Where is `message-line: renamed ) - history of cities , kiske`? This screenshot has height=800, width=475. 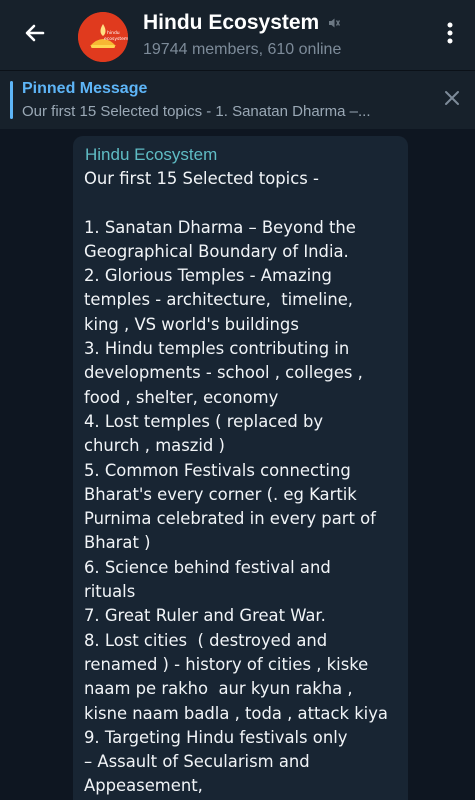
message-line: renamed ) - history of cities , kiske is located at coordinates (226, 664).